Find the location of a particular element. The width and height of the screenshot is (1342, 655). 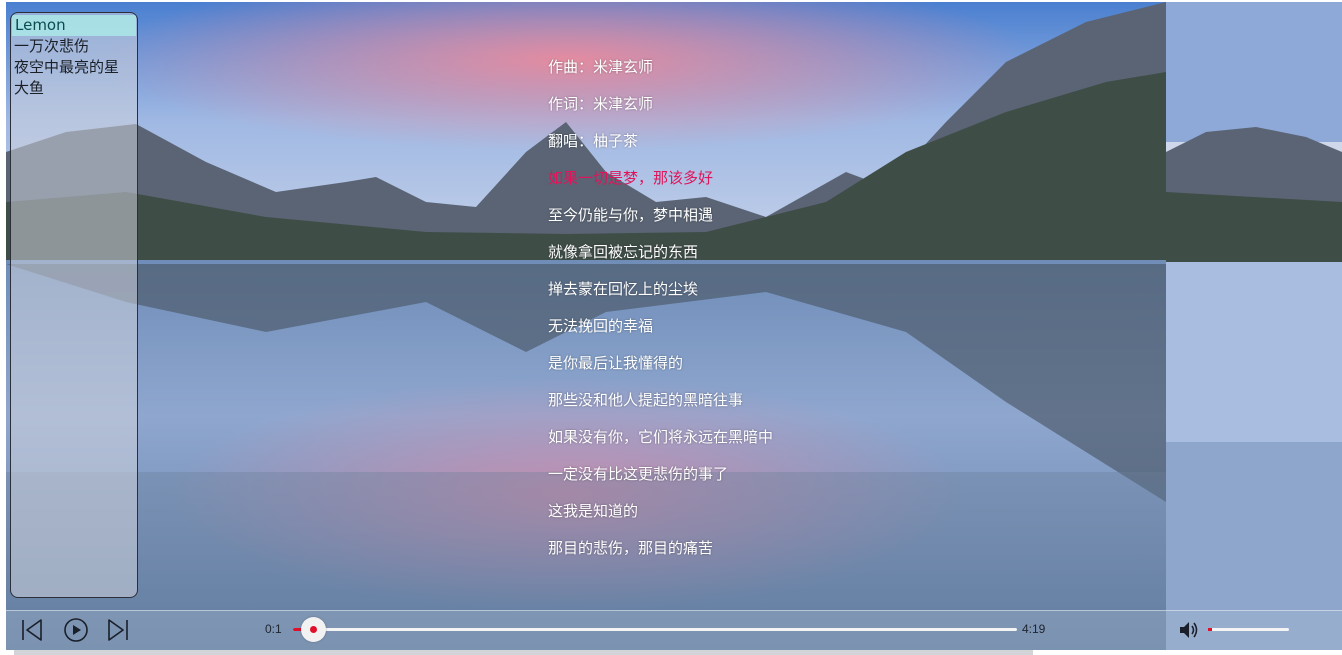

progress-slider is located at coordinates (655, 629).